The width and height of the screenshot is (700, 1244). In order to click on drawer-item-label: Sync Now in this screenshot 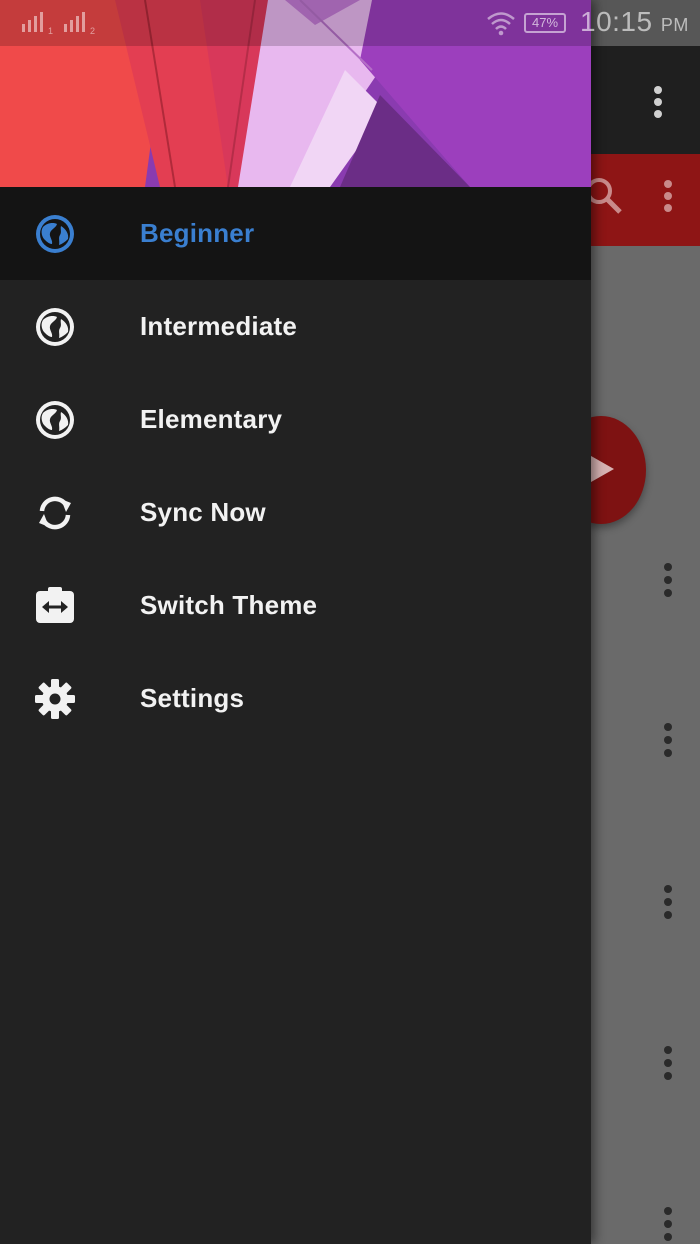, I will do `click(203, 512)`.